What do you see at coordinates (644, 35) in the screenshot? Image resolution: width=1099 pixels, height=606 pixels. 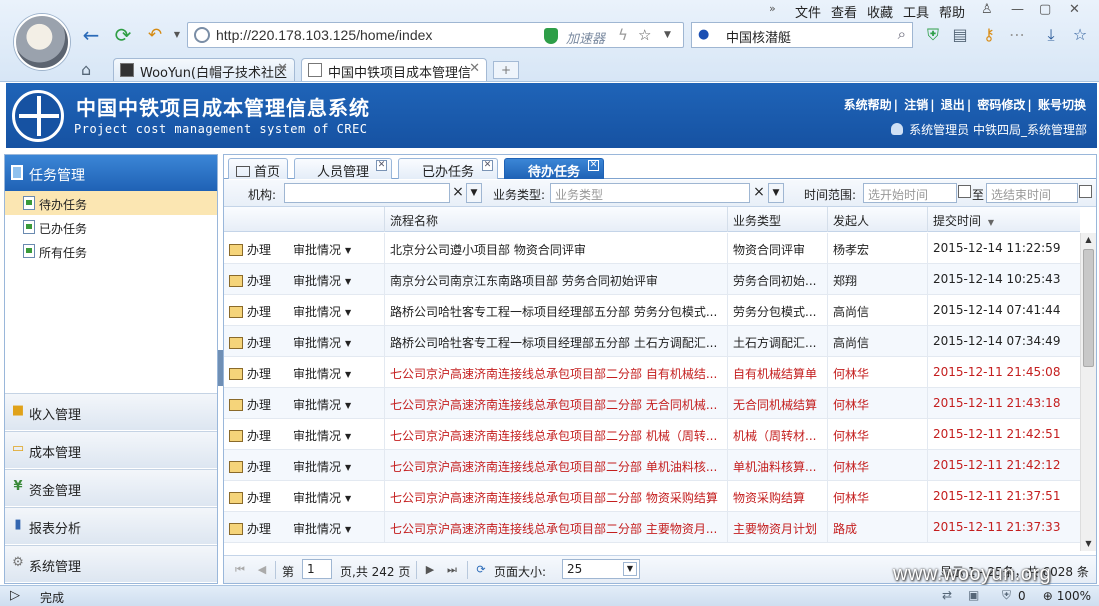 I see `favorite-star-icon: ☆` at bounding box center [644, 35].